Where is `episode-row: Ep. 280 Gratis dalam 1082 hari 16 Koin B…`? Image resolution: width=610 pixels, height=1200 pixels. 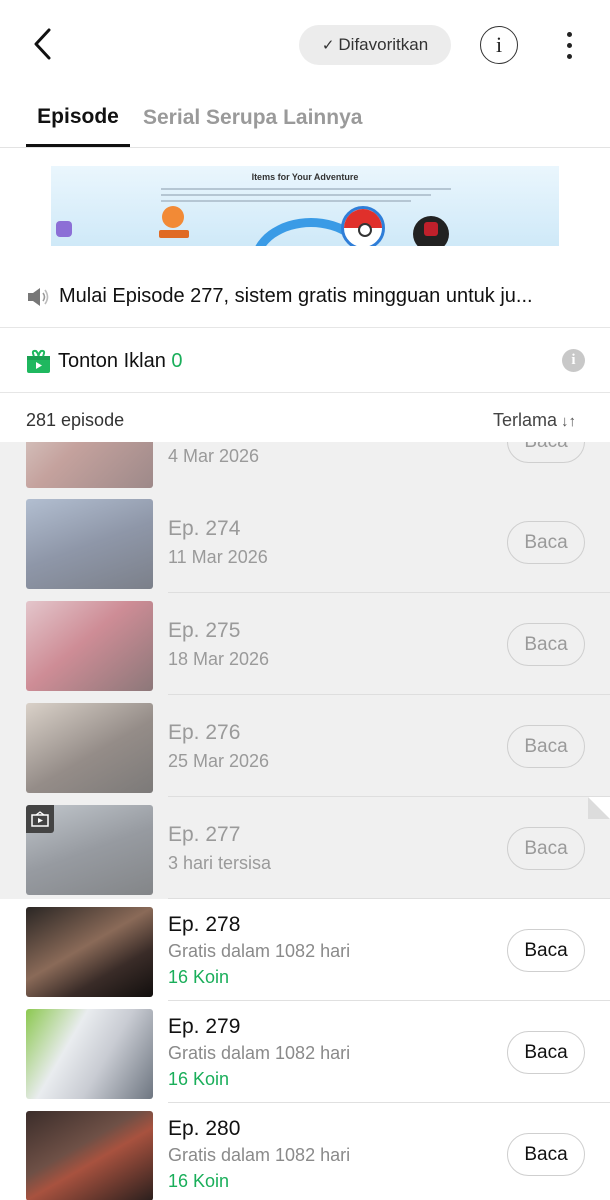 episode-row: Ep. 280 Gratis dalam 1082 hari 16 Koin B… is located at coordinates (305, 1151).